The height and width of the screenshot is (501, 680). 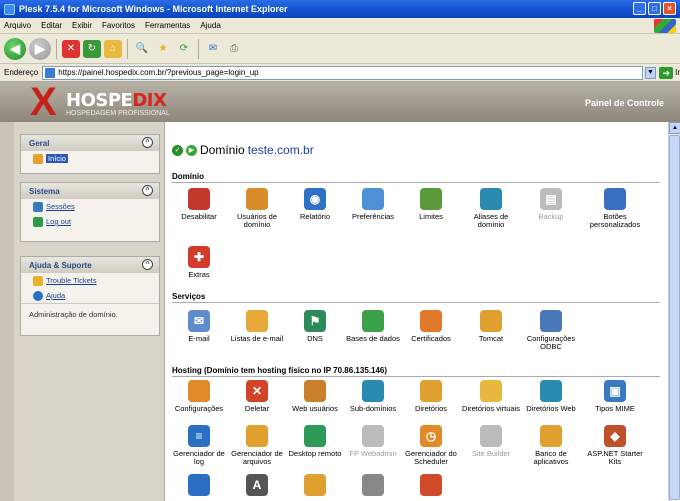 What do you see at coordinates (199, 204) in the screenshot?
I see `tool-tile: Desabilitar` at bounding box center [199, 204].